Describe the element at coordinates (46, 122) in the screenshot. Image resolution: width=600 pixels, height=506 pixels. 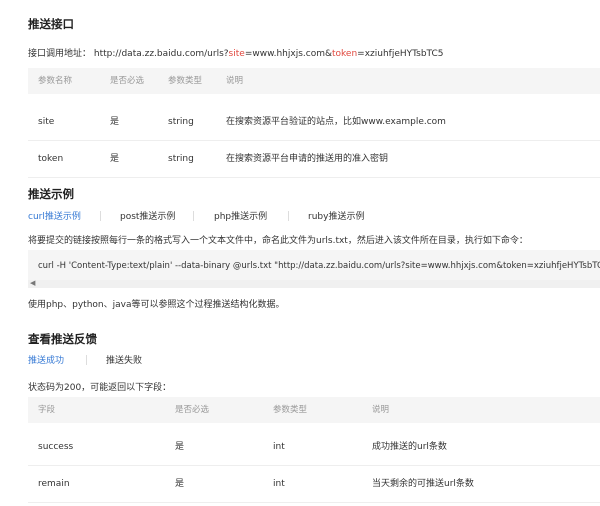
I see `param-name: site` at that location.